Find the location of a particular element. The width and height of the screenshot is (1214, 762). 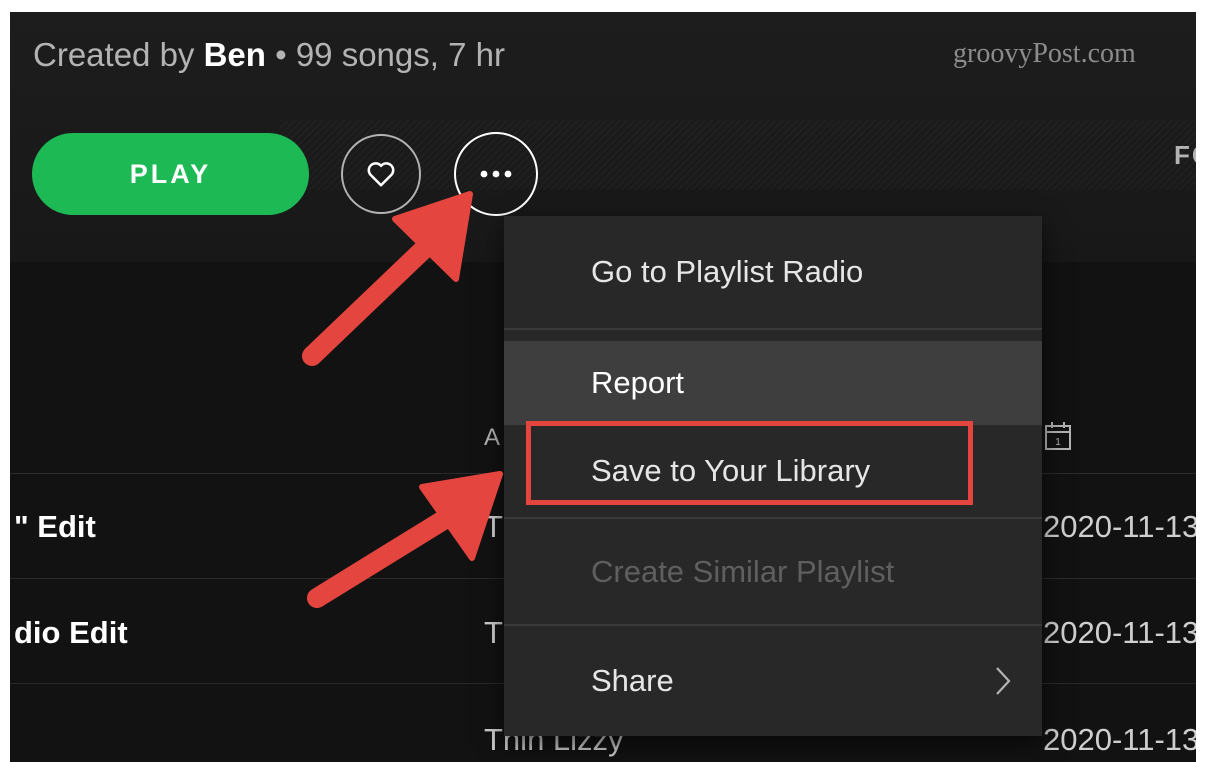

artist-column-header: A is located at coordinates (492, 438).